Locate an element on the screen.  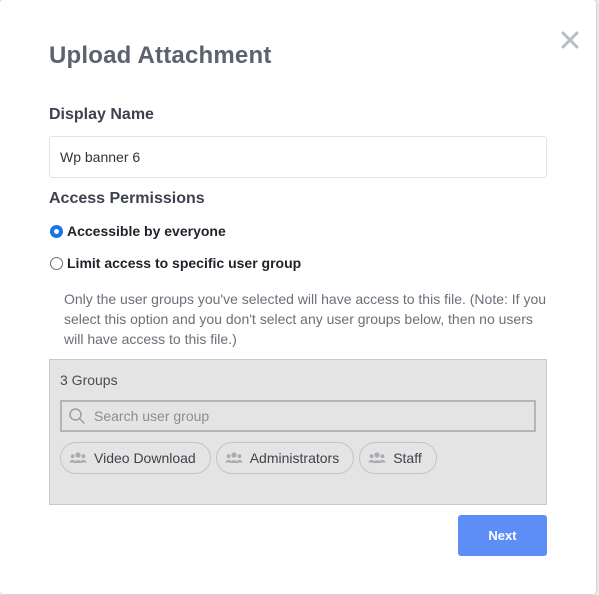
radio-everyone is located at coordinates (56, 231).